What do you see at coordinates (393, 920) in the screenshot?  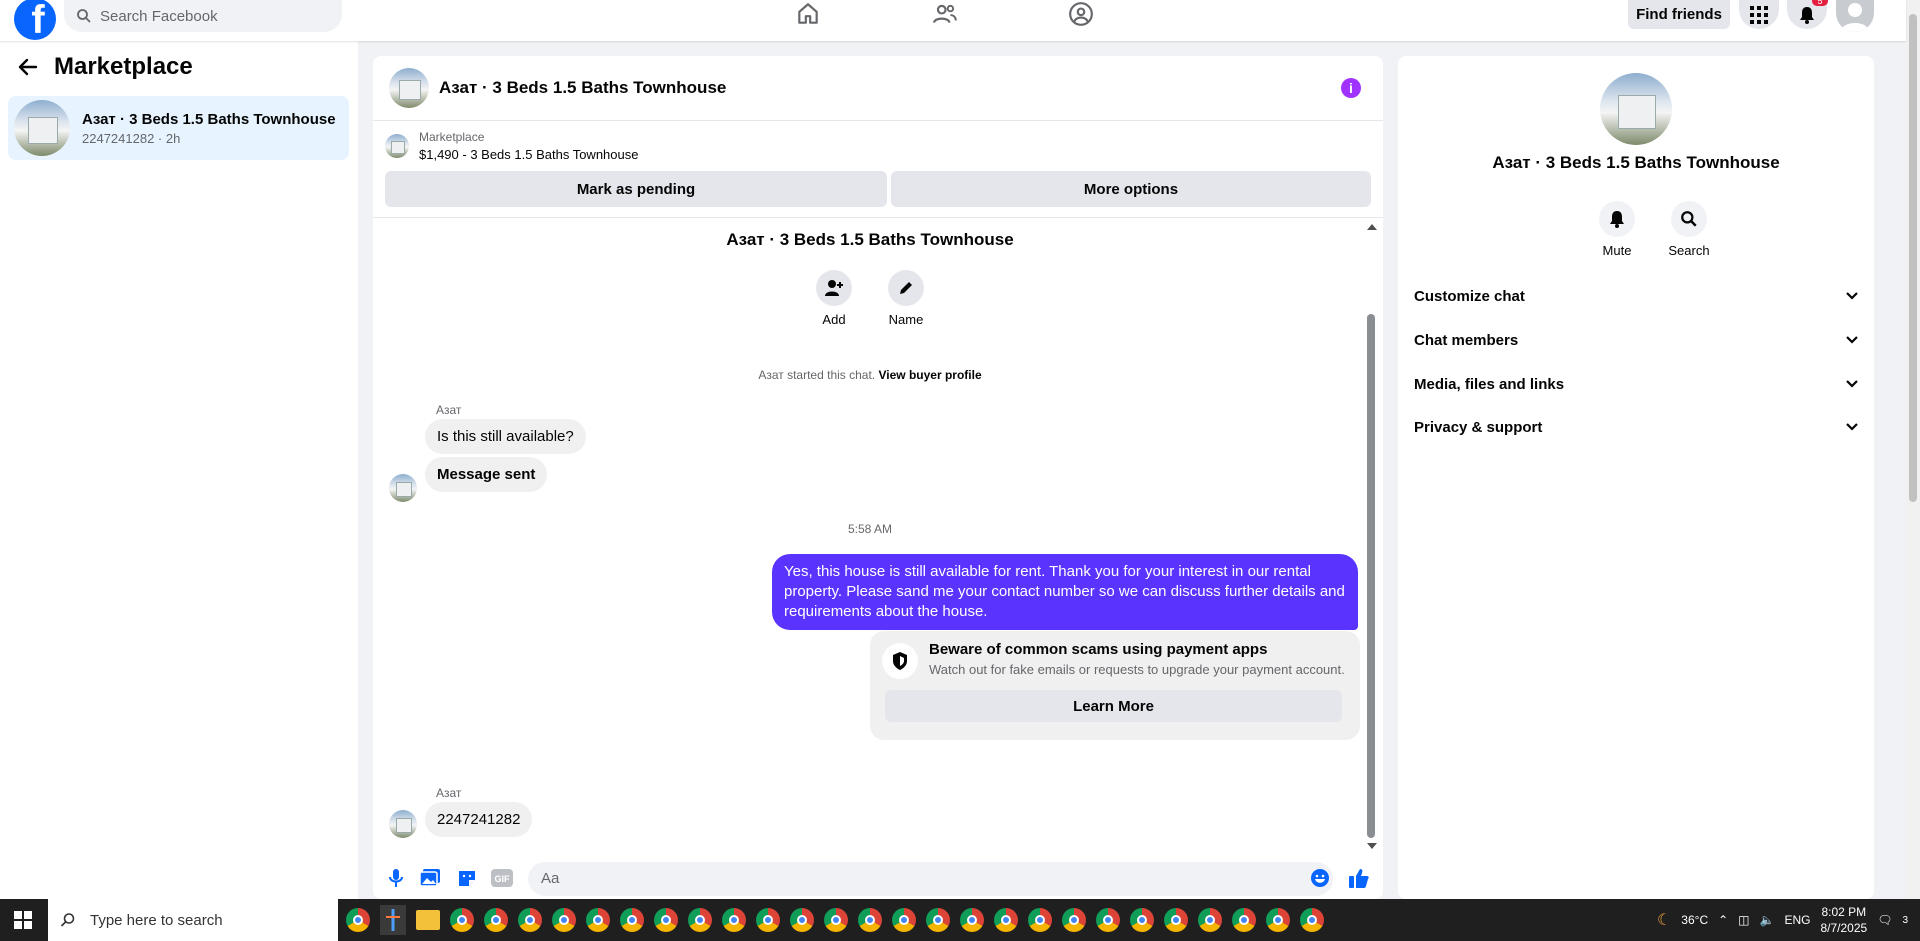 I see `app-icon` at bounding box center [393, 920].